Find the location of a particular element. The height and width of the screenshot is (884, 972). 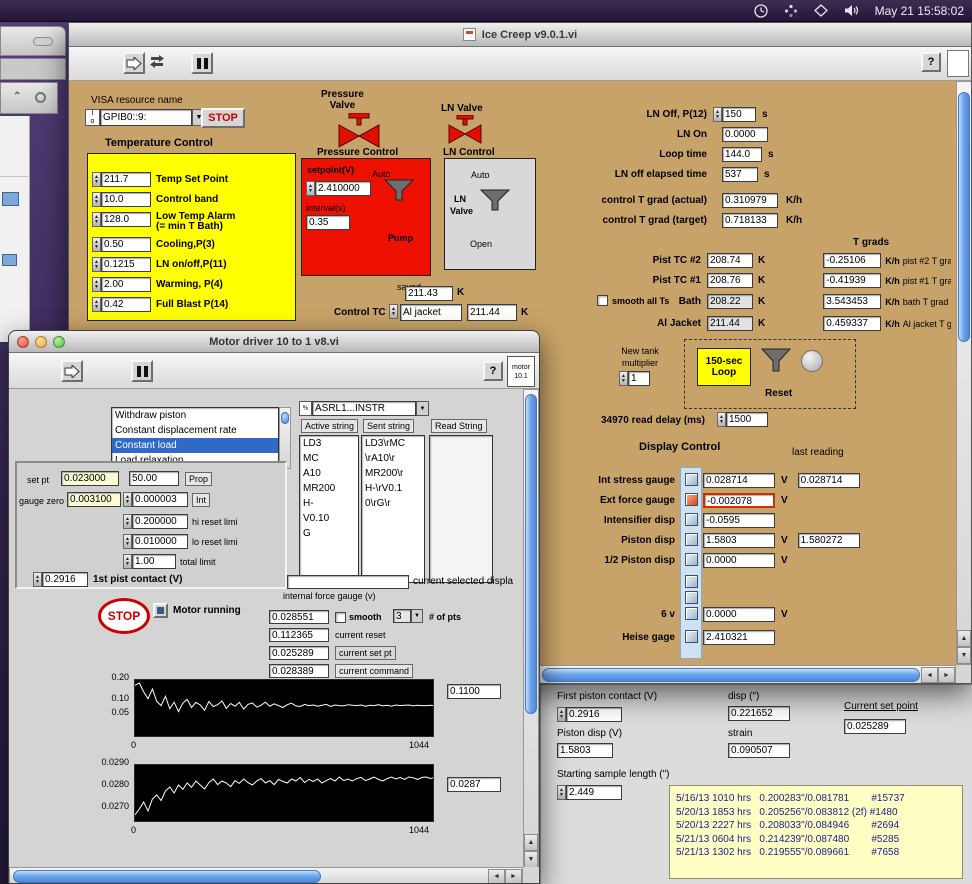

param-field: 0.0000 is located at coordinates (745, 134).